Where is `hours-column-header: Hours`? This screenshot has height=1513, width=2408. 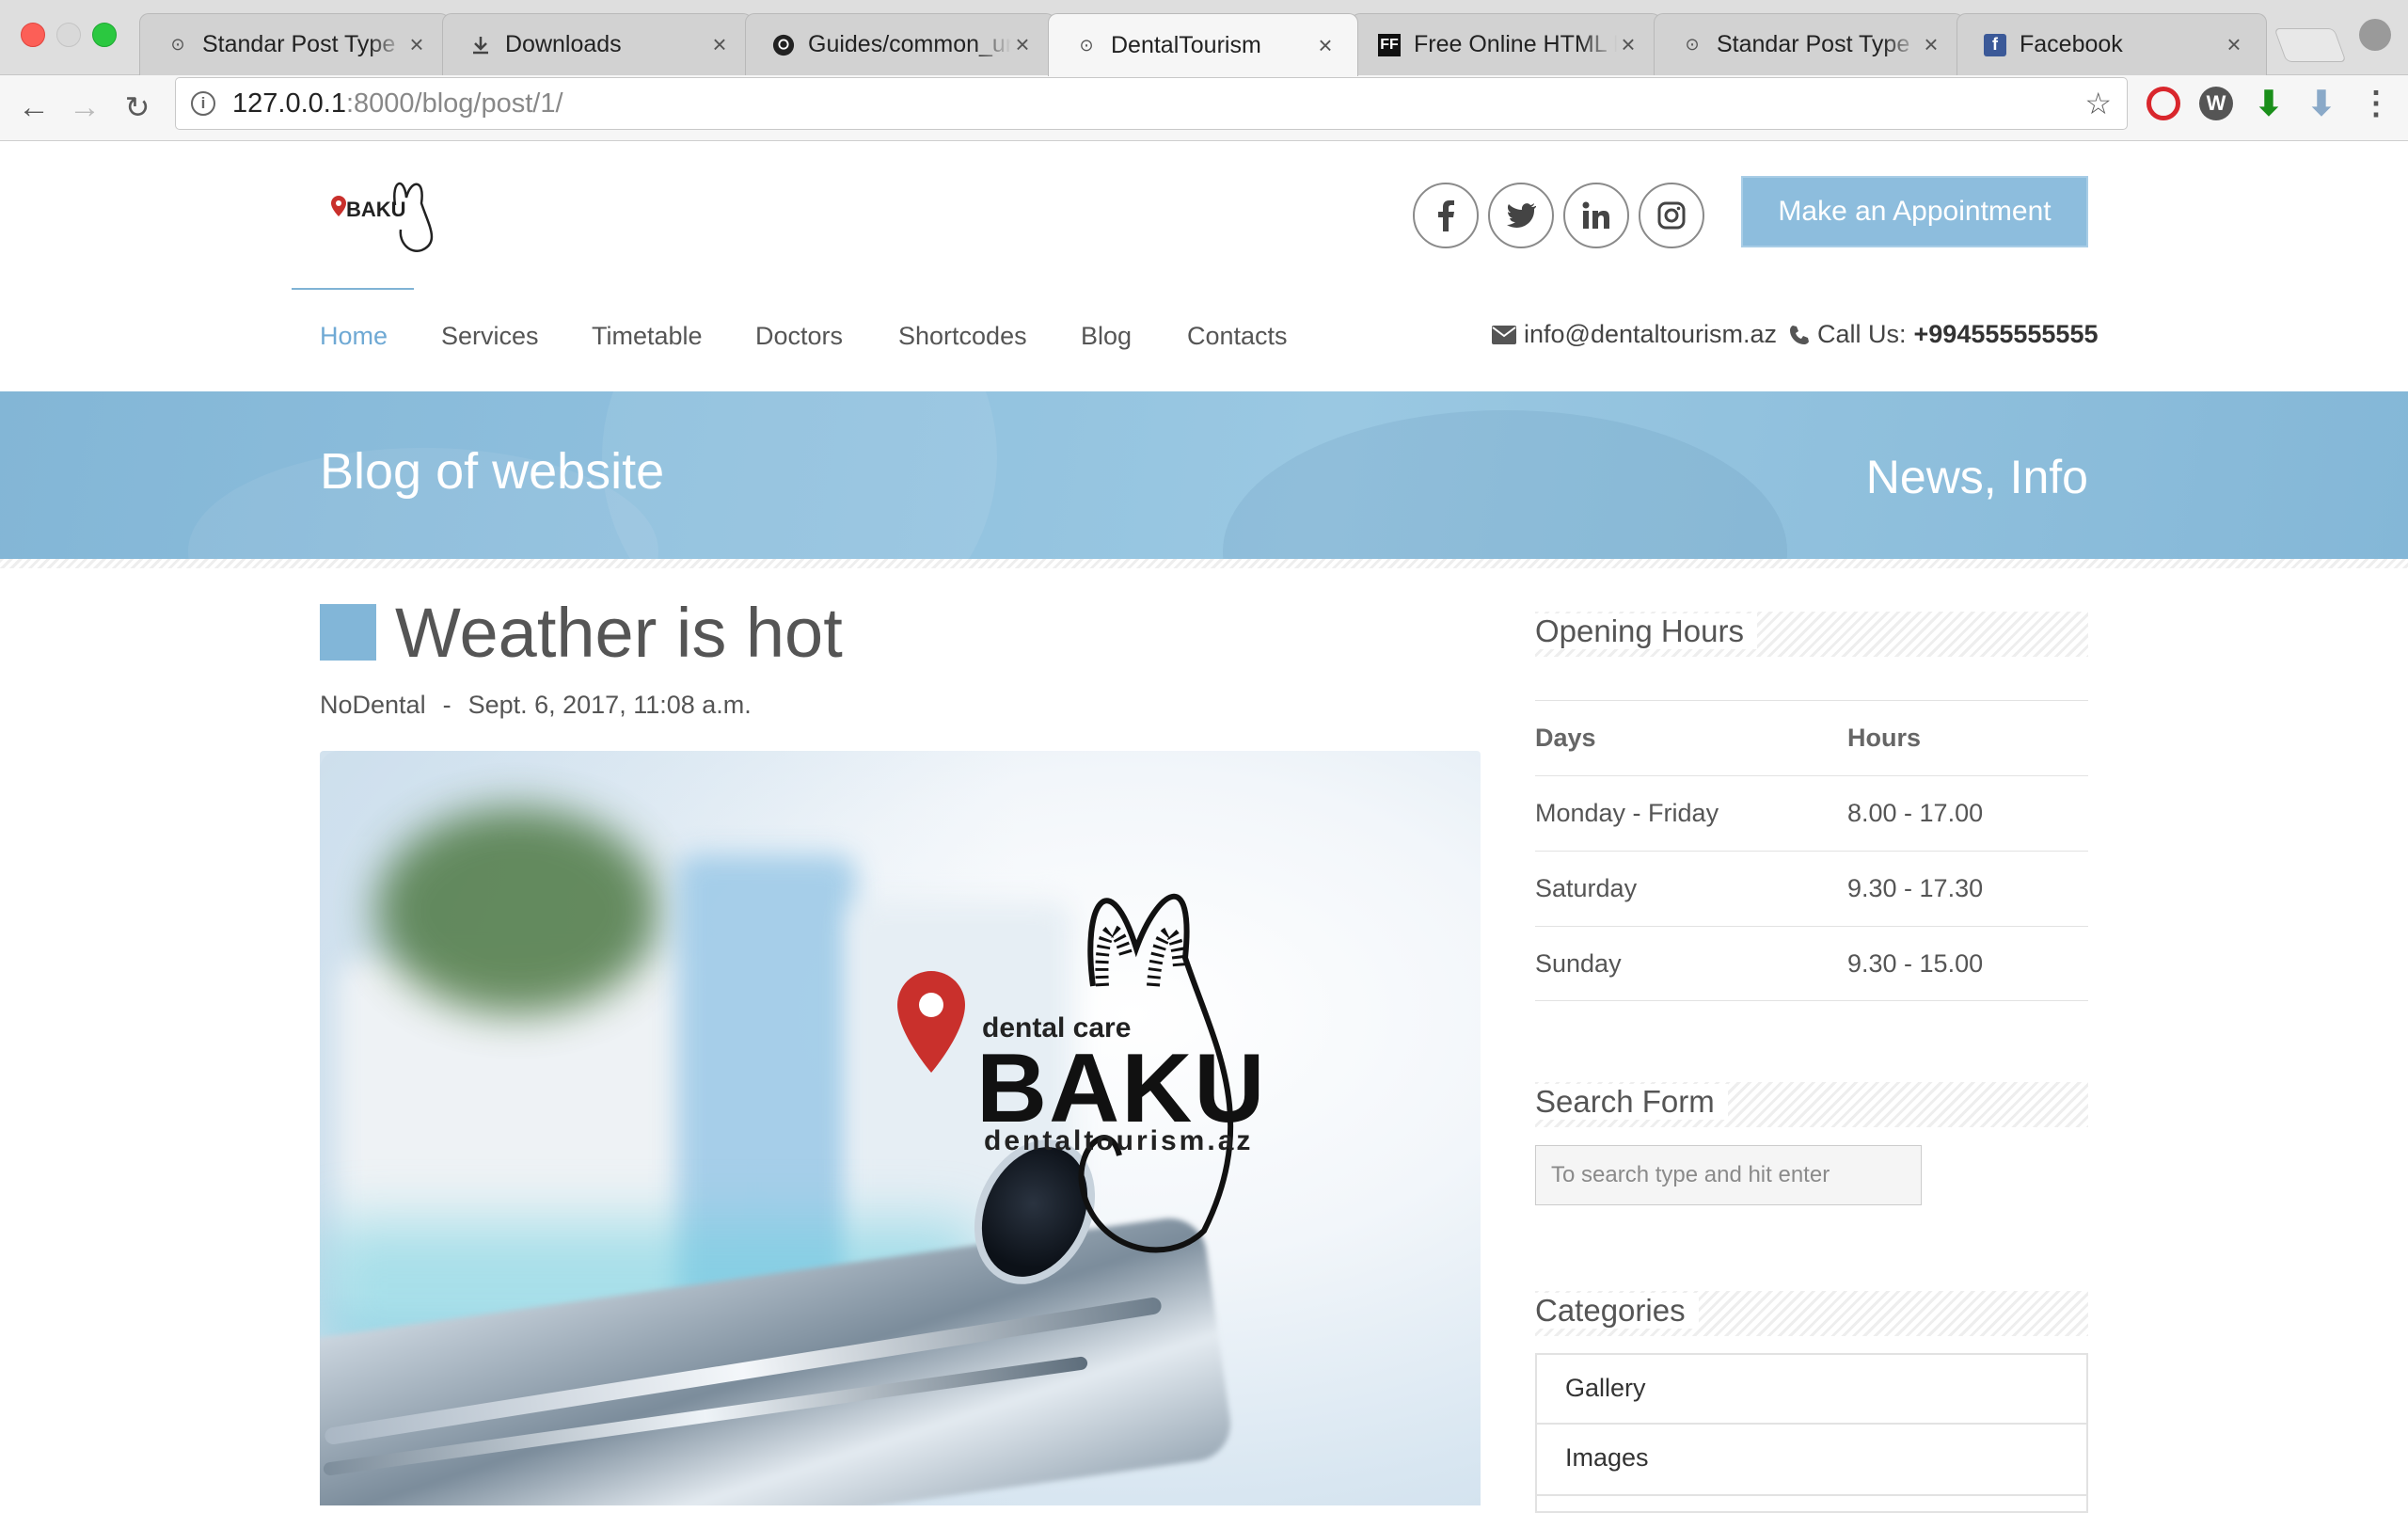 hours-column-header: Hours is located at coordinates (1885, 738).